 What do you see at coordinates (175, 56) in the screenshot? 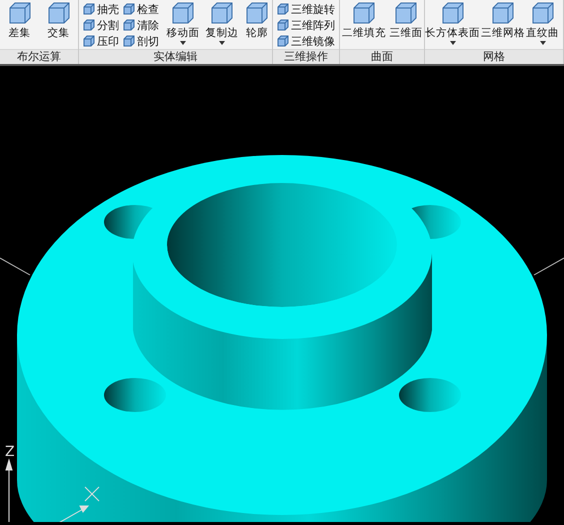
I see `panel-title: 实体编辑` at bounding box center [175, 56].